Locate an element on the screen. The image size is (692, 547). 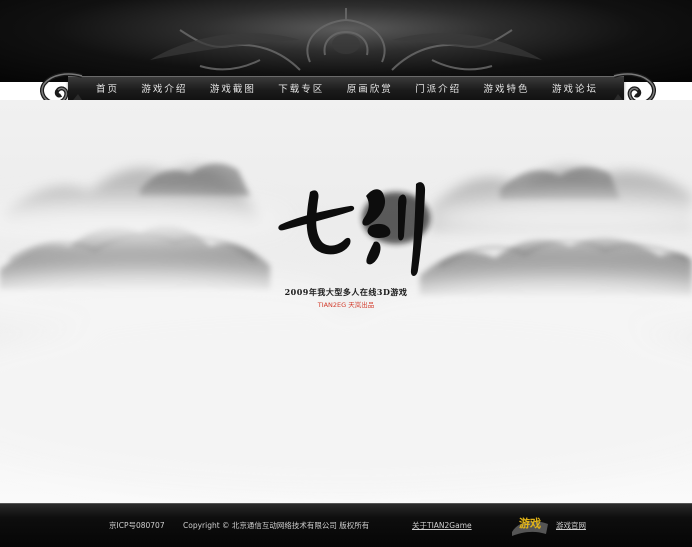
nav-item-features: 游戏特色 is located at coordinates (507, 88).